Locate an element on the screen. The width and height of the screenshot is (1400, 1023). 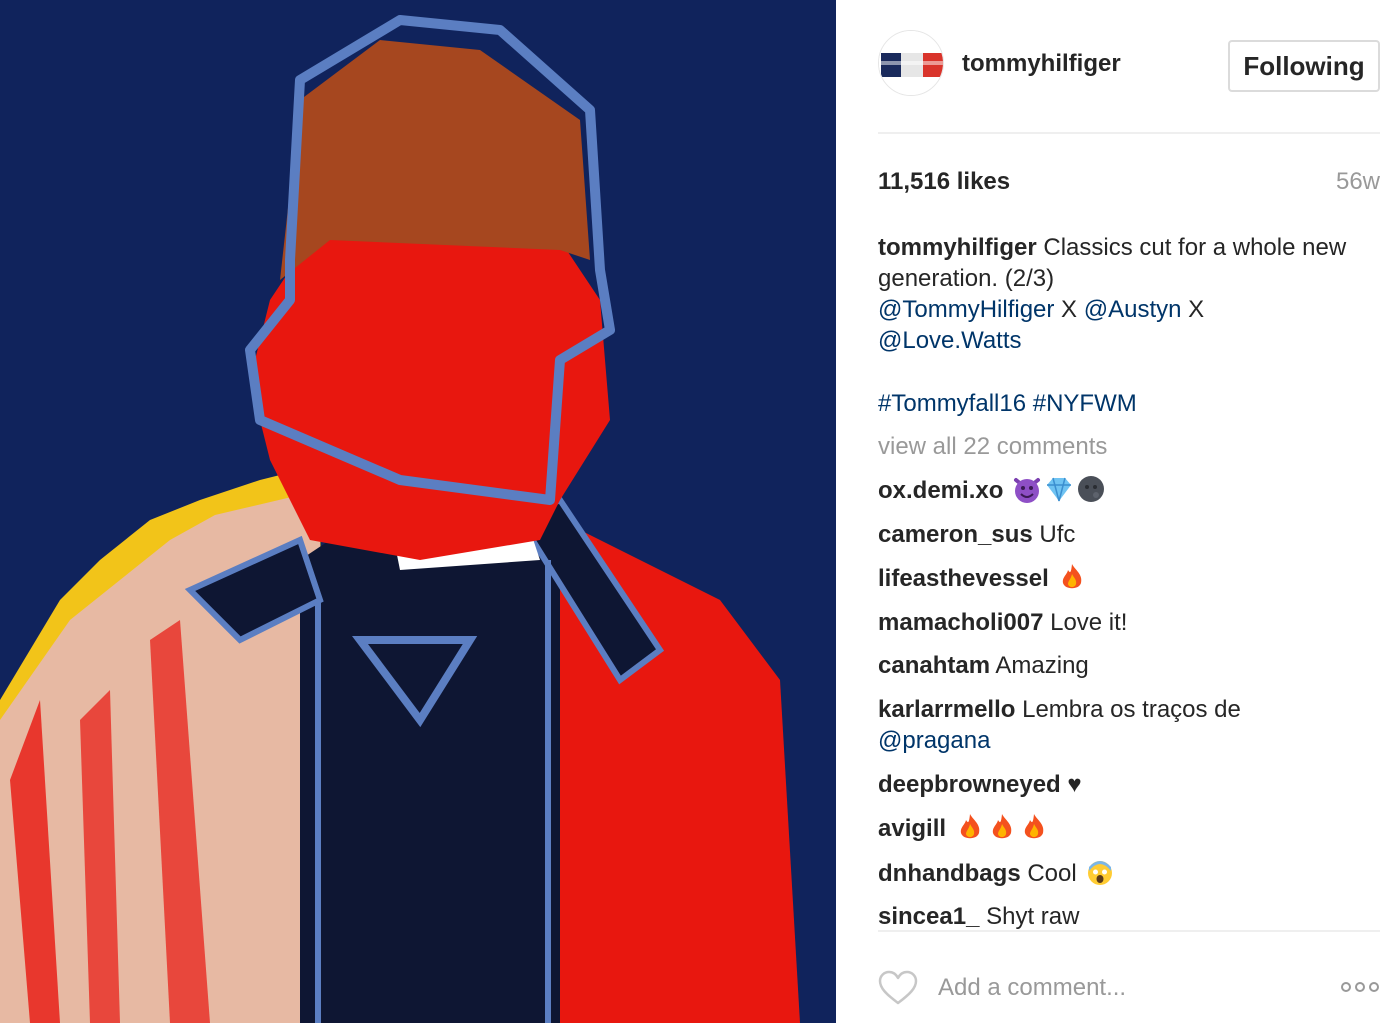
tommy-hilfiger-flag-logo-icon is located at coordinates (911, 63).